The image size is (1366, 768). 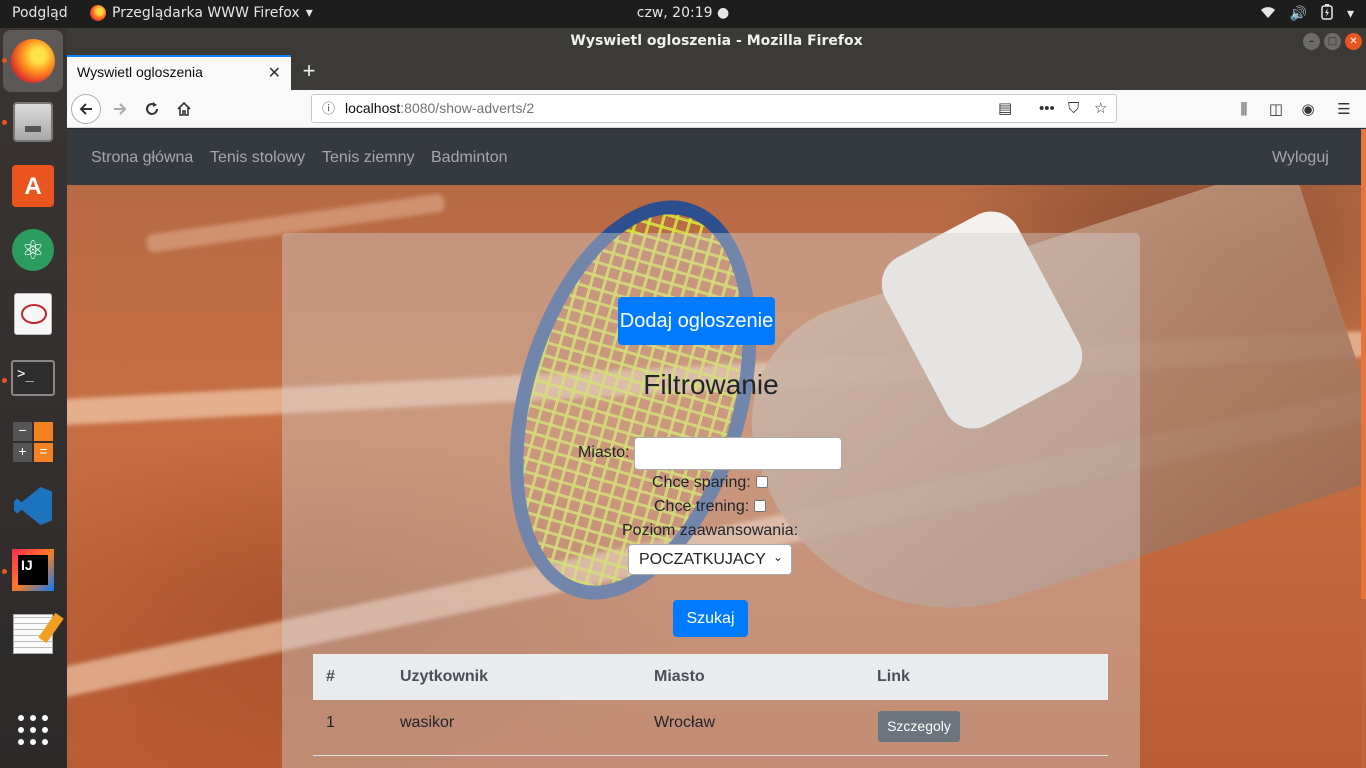 I want to click on forward-button, so click(x=120, y=109).